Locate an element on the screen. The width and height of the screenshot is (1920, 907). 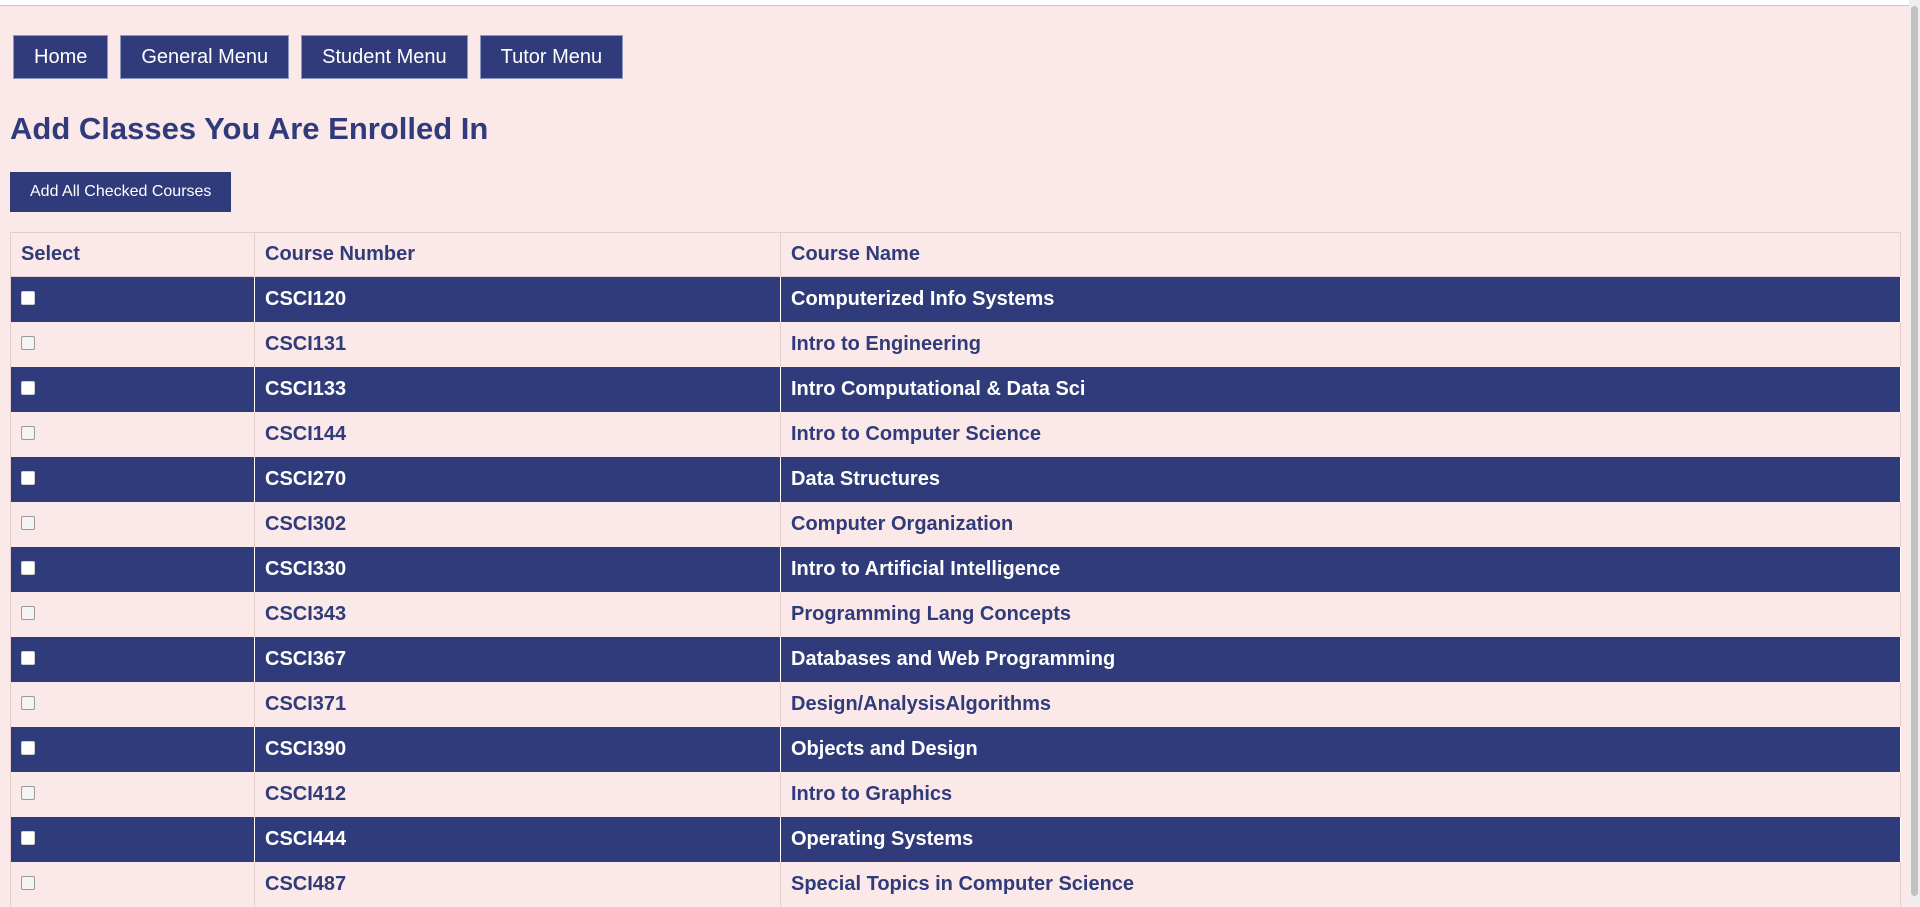
course-name: Computerized Info Systems is located at coordinates (1340, 299).